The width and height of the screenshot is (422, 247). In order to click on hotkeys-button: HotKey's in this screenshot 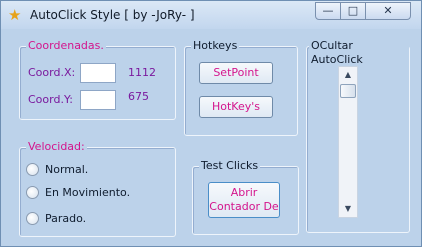, I will do `click(236, 107)`.